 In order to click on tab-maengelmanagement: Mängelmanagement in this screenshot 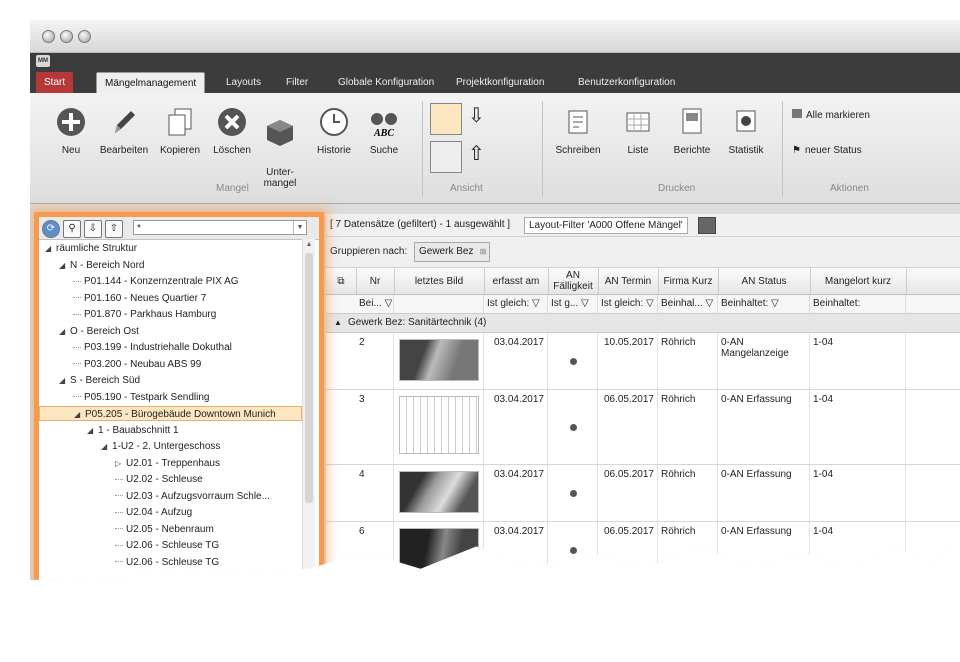, I will do `click(151, 83)`.